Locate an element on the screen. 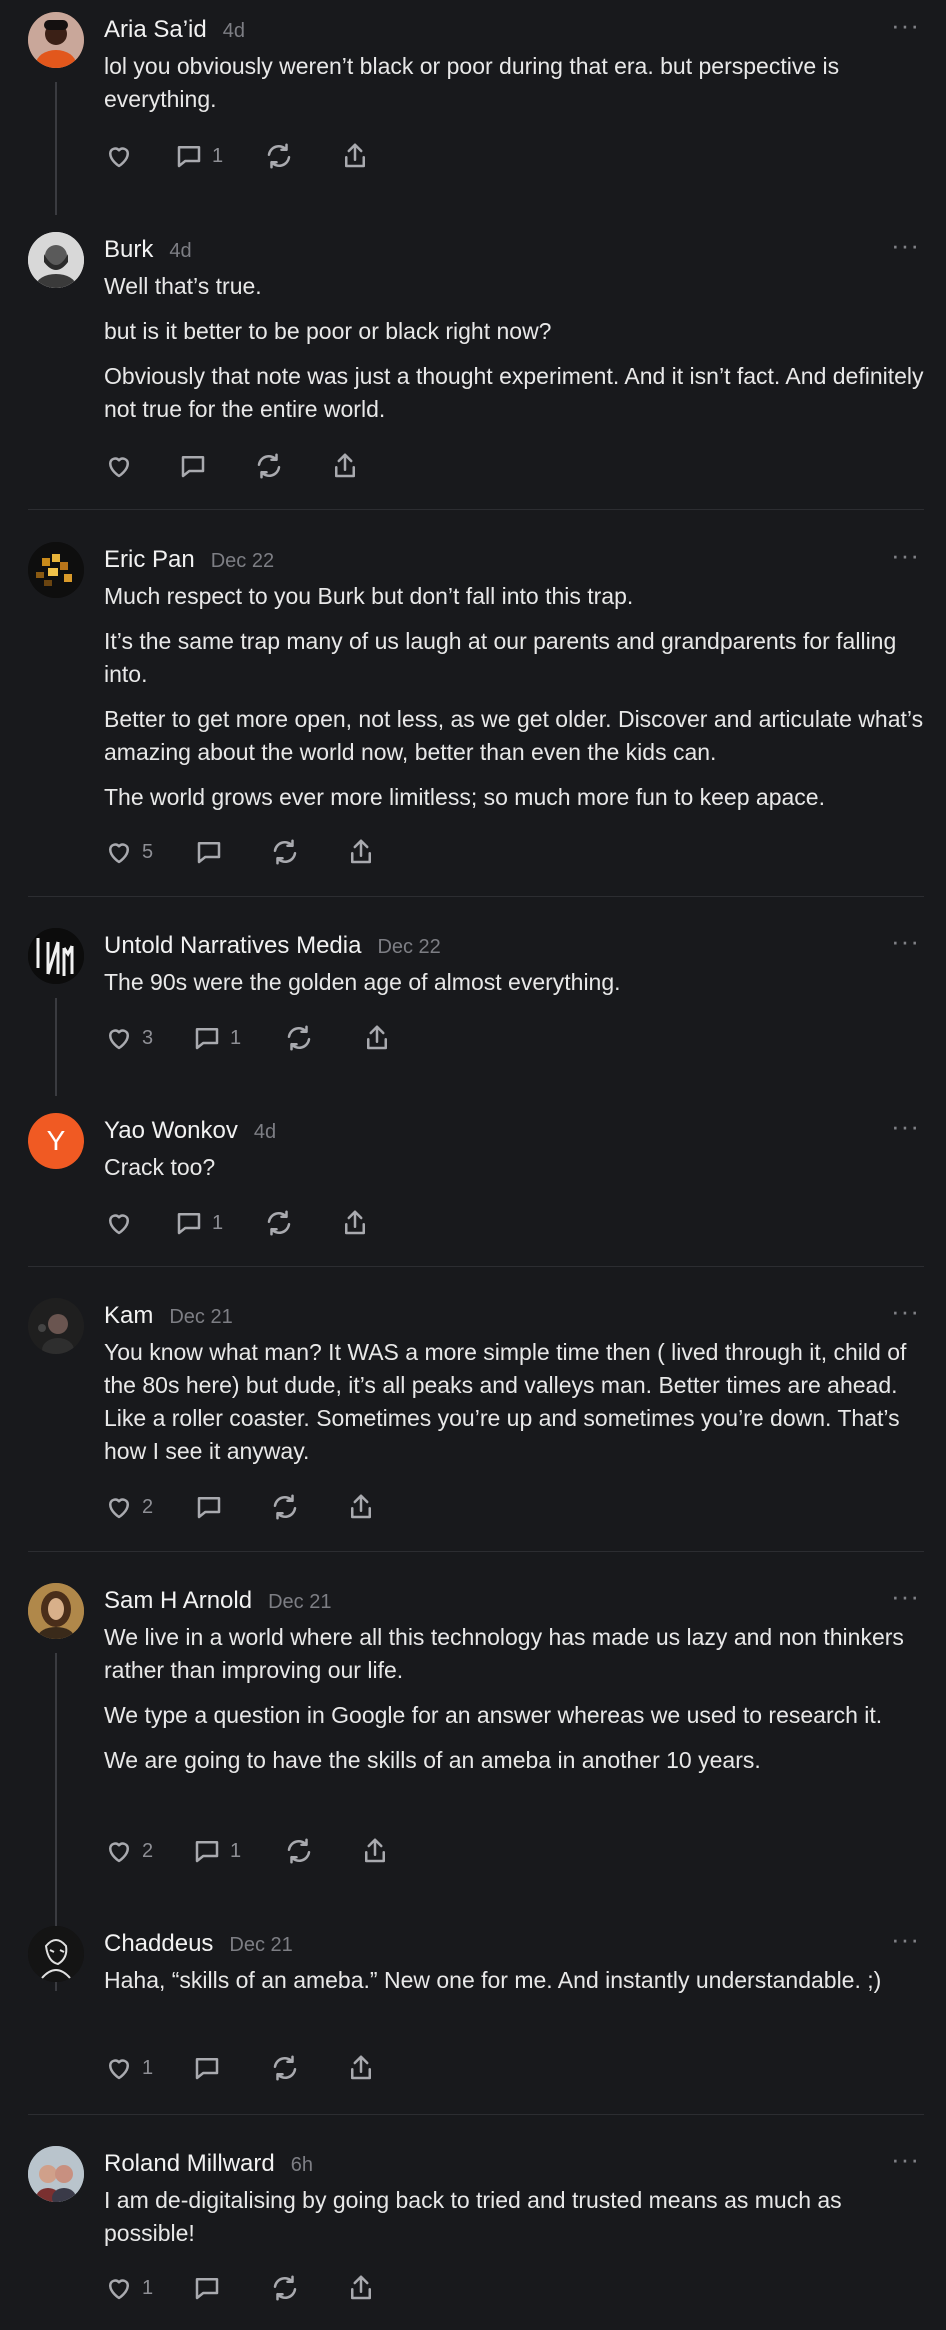 The image size is (946, 2330). avatar-letter: Y is located at coordinates (56, 1140).